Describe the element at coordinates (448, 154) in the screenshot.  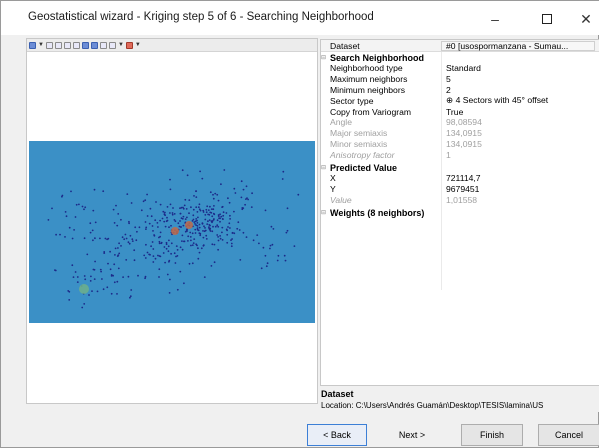
I see `property-value: 1` at that location.